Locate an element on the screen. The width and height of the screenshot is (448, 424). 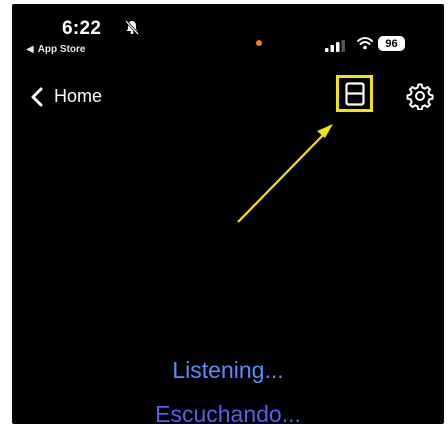
transcript-view-button is located at coordinates (354, 93).